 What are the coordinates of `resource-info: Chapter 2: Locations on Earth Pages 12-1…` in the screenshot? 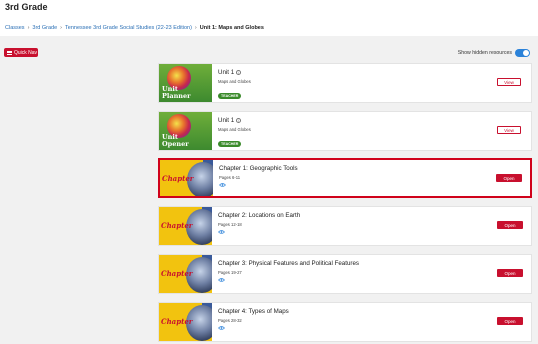 It's located at (259, 223).